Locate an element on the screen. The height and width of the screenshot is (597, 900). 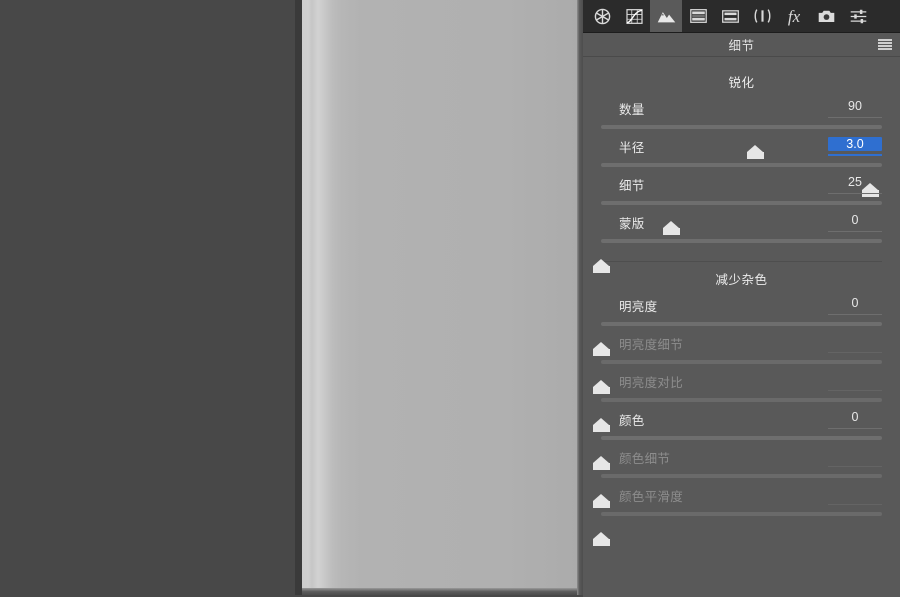
aperture-icon is located at coordinates (602, 16).